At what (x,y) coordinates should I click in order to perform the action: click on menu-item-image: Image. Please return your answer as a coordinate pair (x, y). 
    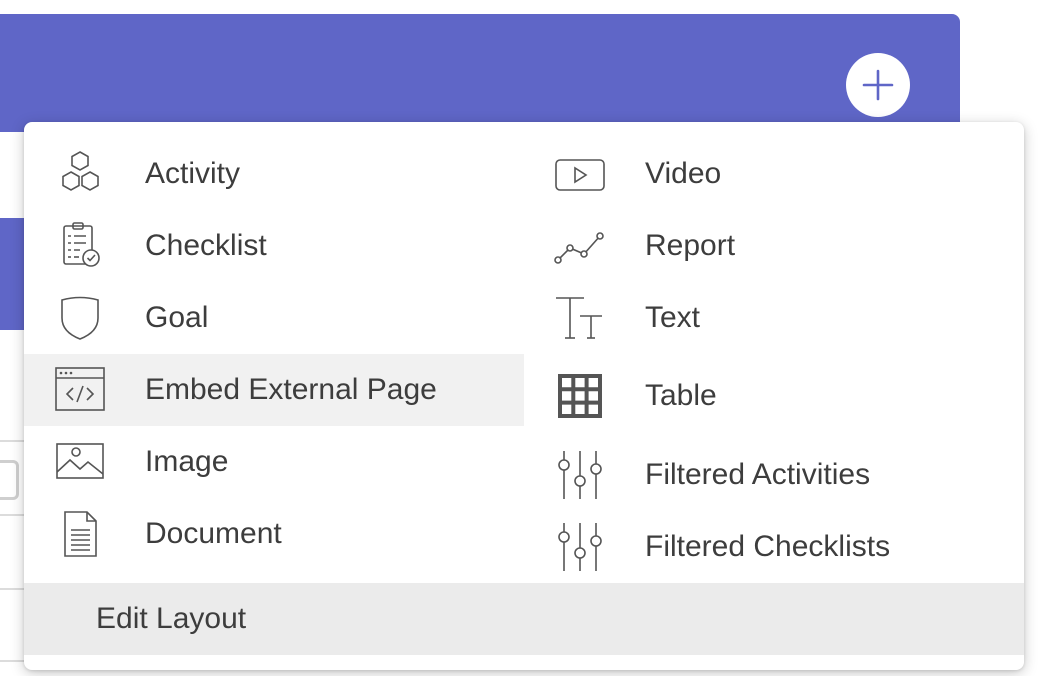
    Looking at the image, I should click on (274, 462).